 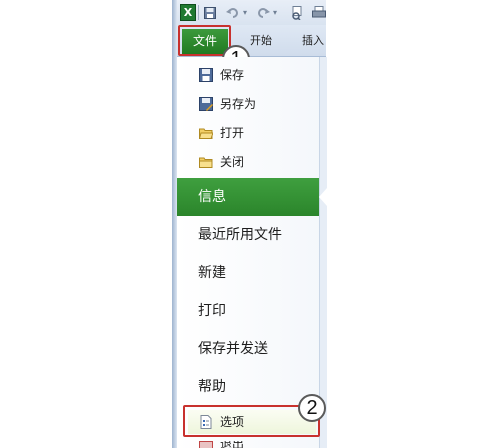 I want to click on nav-new: 新建, so click(x=212, y=273).